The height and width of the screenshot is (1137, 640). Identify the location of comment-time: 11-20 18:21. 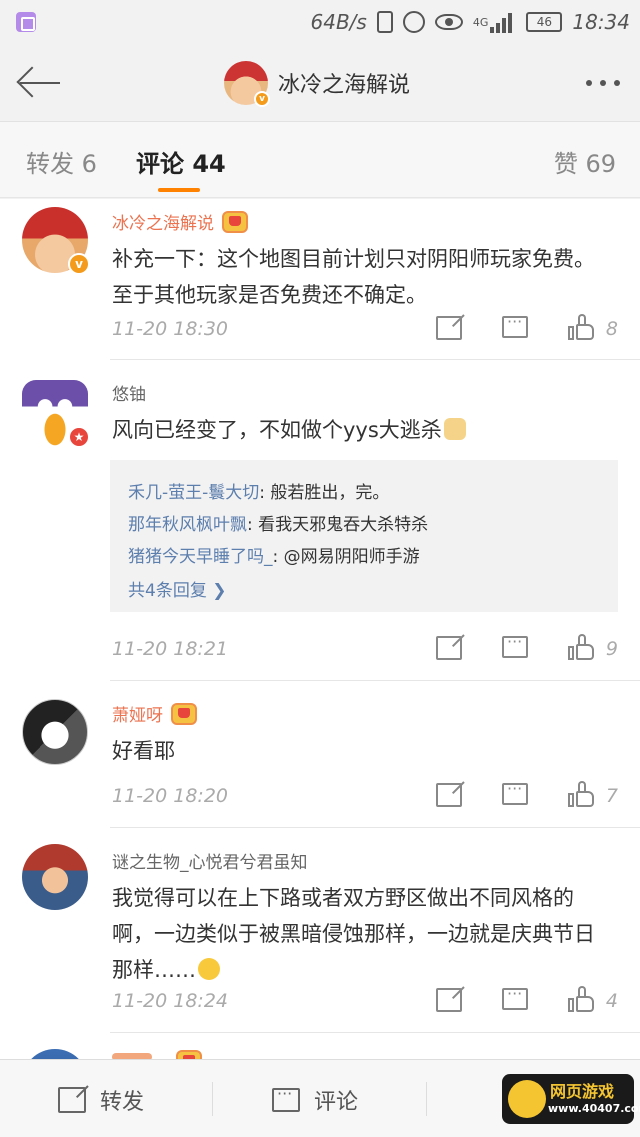
(170, 649).